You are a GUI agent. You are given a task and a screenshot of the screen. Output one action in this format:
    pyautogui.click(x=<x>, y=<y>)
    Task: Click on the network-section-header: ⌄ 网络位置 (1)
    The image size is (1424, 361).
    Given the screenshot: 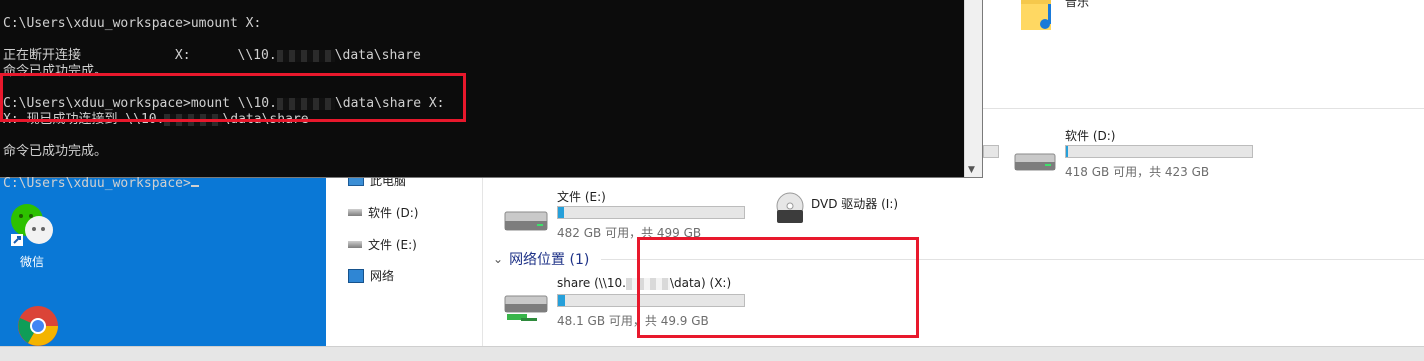 What is the action you would take?
    pyautogui.click(x=541, y=259)
    